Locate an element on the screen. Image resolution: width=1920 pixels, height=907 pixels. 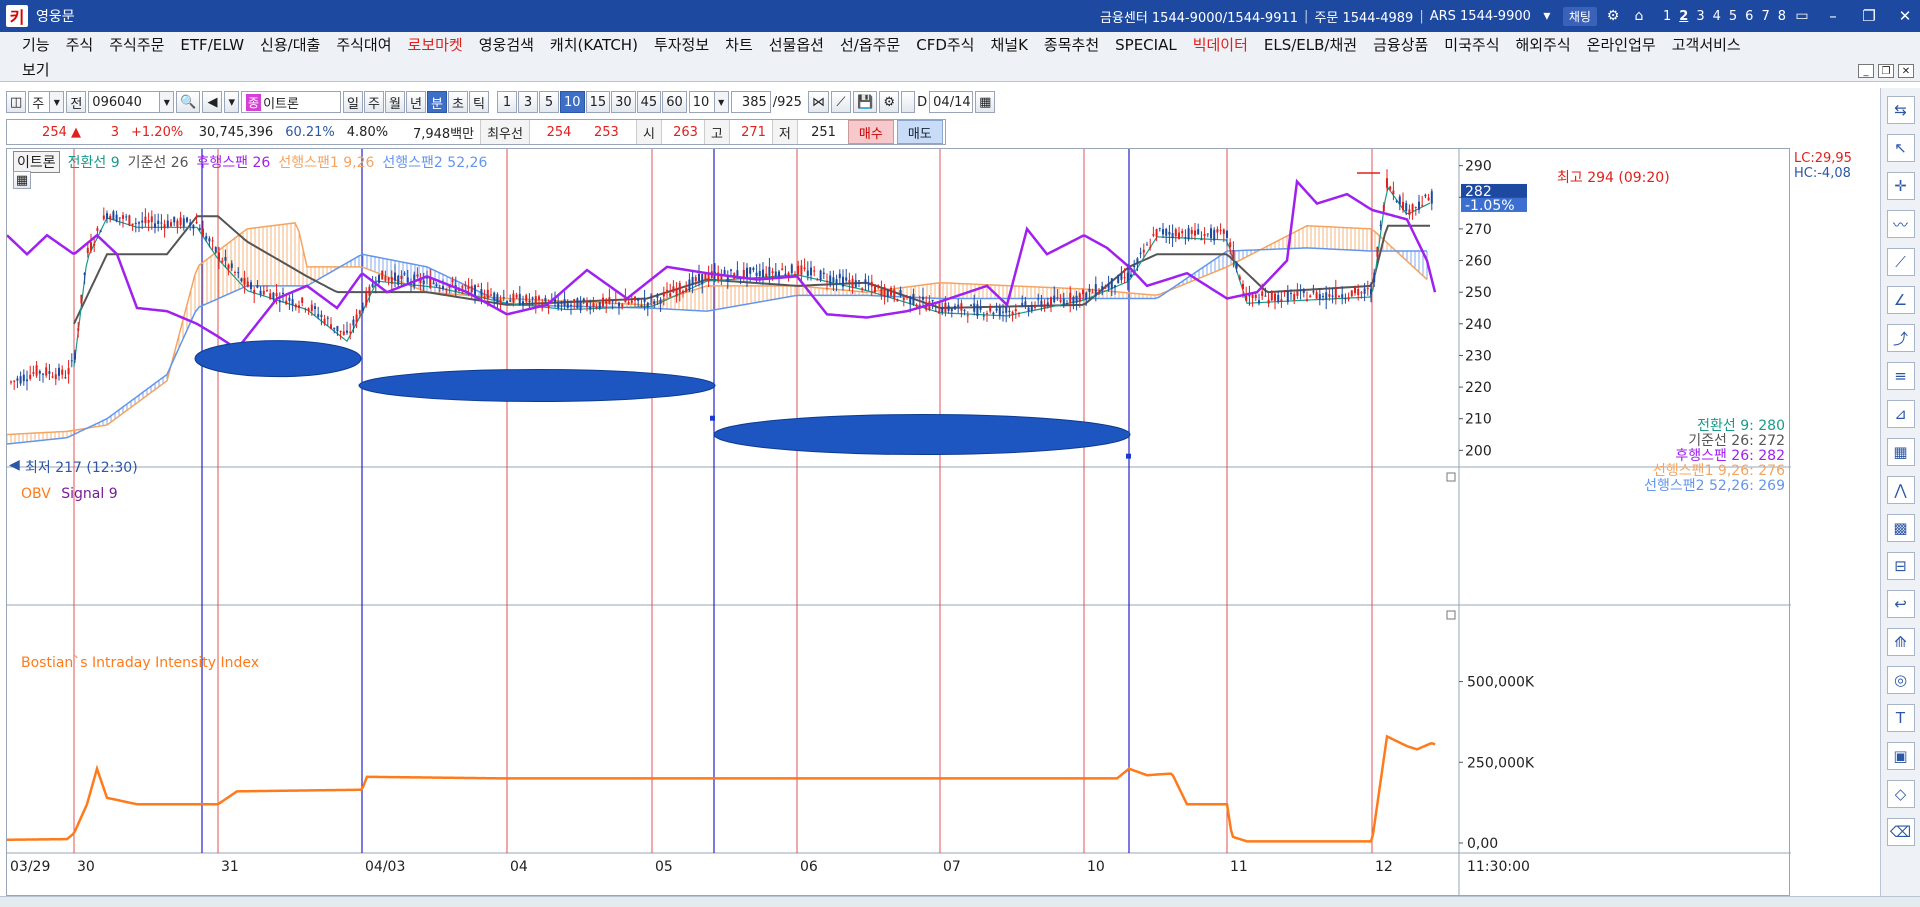
drawing-tool-icon: ◎ is located at coordinates (1900, 680).